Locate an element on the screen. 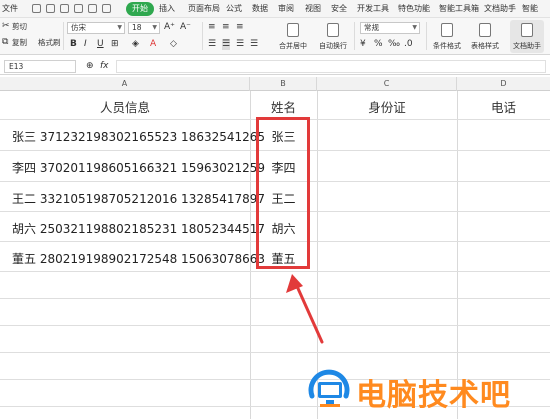 Image resolution: width=550 pixels, height=419 pixels. tab-page-layout: 页面布局 is located at coordinates (204, 9).